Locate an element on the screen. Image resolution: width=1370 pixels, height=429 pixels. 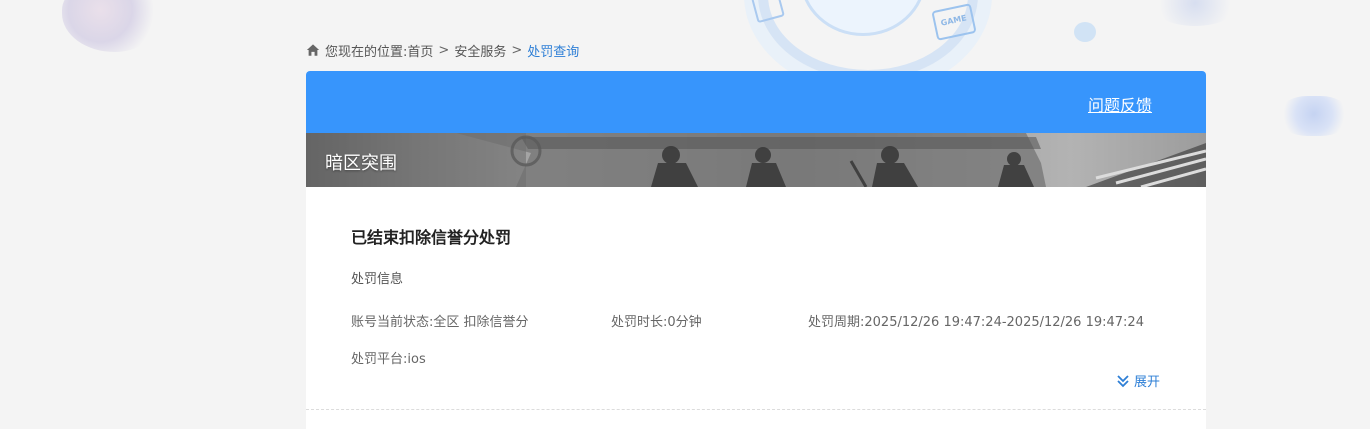
account-status-label: 账号当前状态: is located at coordinates (392, 322).